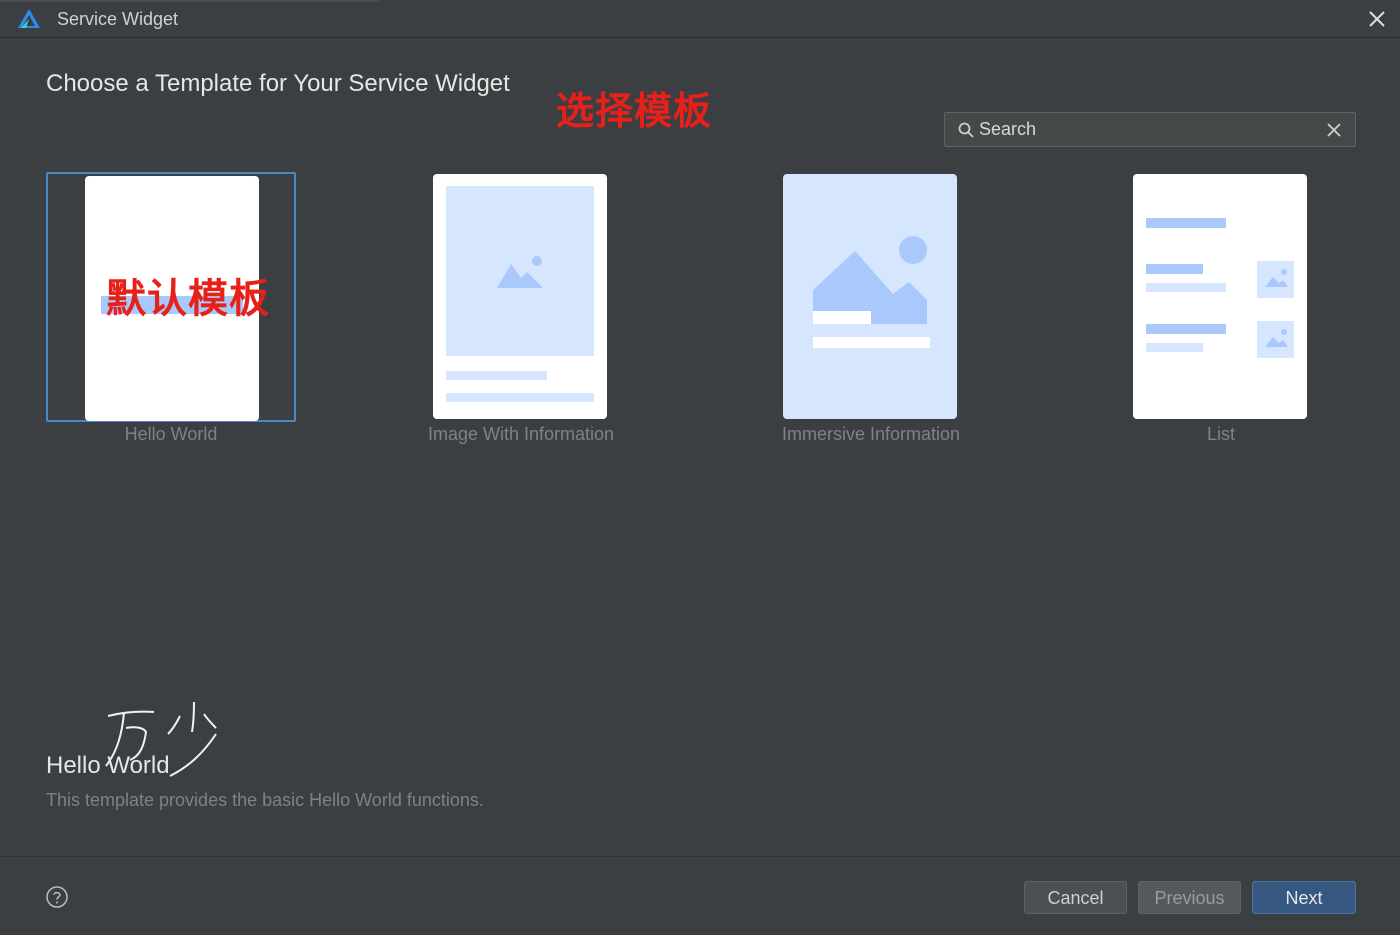  Describe the element at coordinates (1075, 897) in the screenshot. I see `cancel-button: Cancel` at that location.